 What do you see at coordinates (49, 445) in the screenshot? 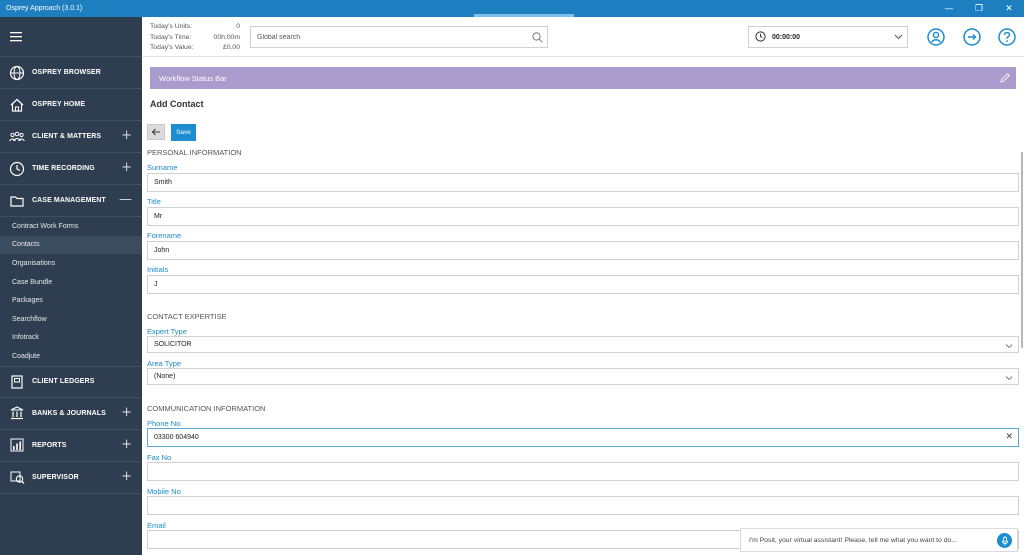
I see `sidebar-item-label: REPORTS` at bounding box center [49, 445].